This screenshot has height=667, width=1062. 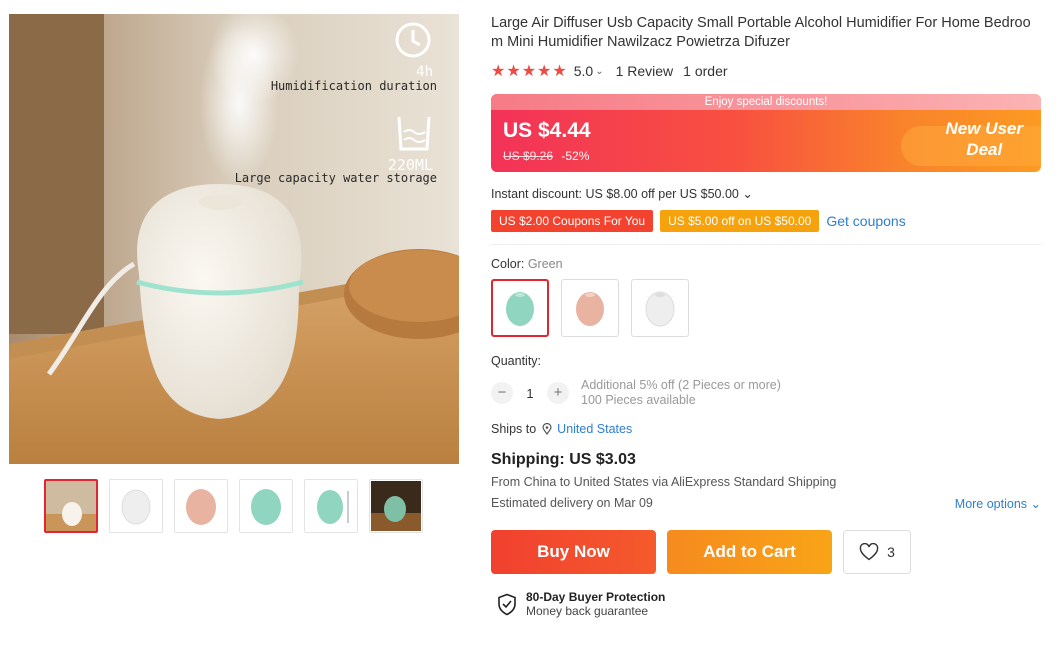 What do you see at coordinates (766, 264) in the screenshot?
I see `color-label: Color: Green` at bounding box center [766, 264].